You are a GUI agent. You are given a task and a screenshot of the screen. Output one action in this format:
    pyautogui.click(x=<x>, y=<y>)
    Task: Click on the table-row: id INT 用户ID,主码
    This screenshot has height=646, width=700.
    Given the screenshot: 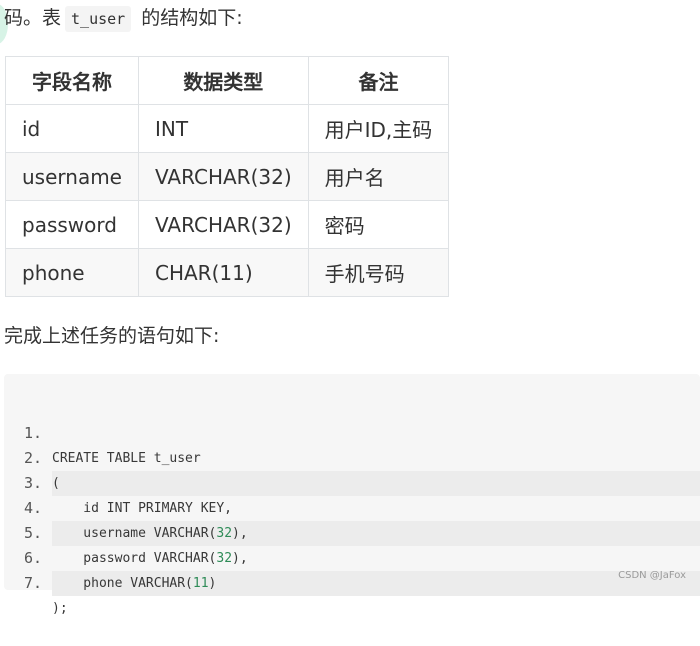 What is the action you would take?
    pyautogui.click(x=227, y=128)
    